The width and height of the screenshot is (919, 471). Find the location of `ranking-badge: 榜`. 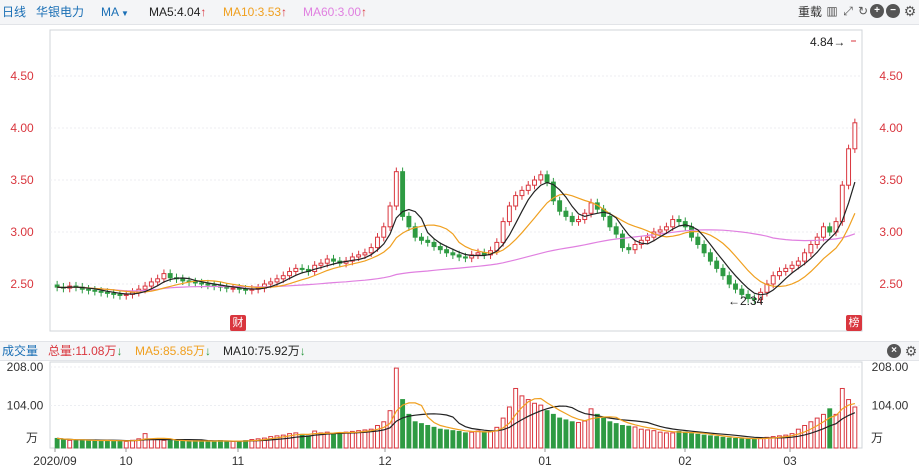

ranking-badge: 榜 is located at coordinates (854, 323).